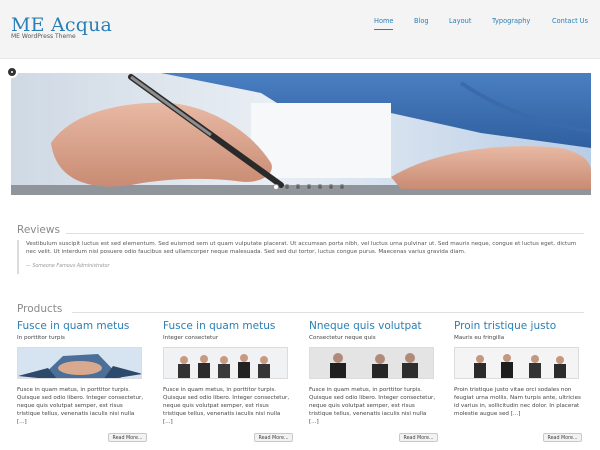 Image resolution: width=600 pixels, height=450 pixels. I want to click on nav-typography: Typography, so click(511, 21).